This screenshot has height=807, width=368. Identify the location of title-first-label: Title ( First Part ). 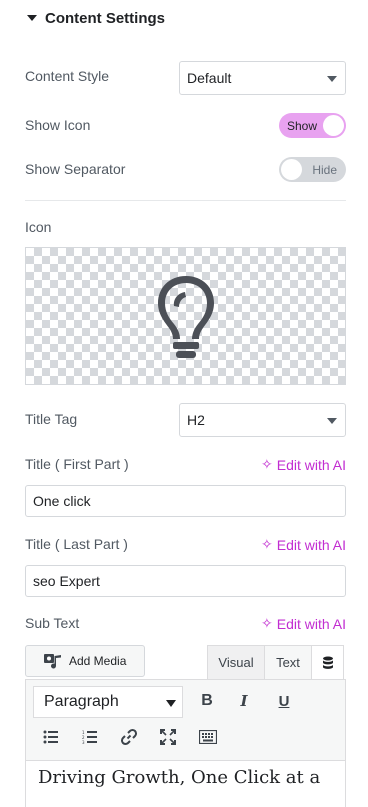
(77, 464).